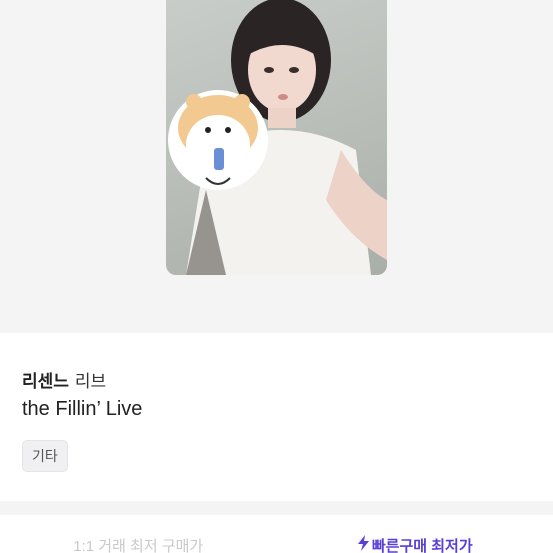  I want to click on category-tag: 기타, so click(45, 456).